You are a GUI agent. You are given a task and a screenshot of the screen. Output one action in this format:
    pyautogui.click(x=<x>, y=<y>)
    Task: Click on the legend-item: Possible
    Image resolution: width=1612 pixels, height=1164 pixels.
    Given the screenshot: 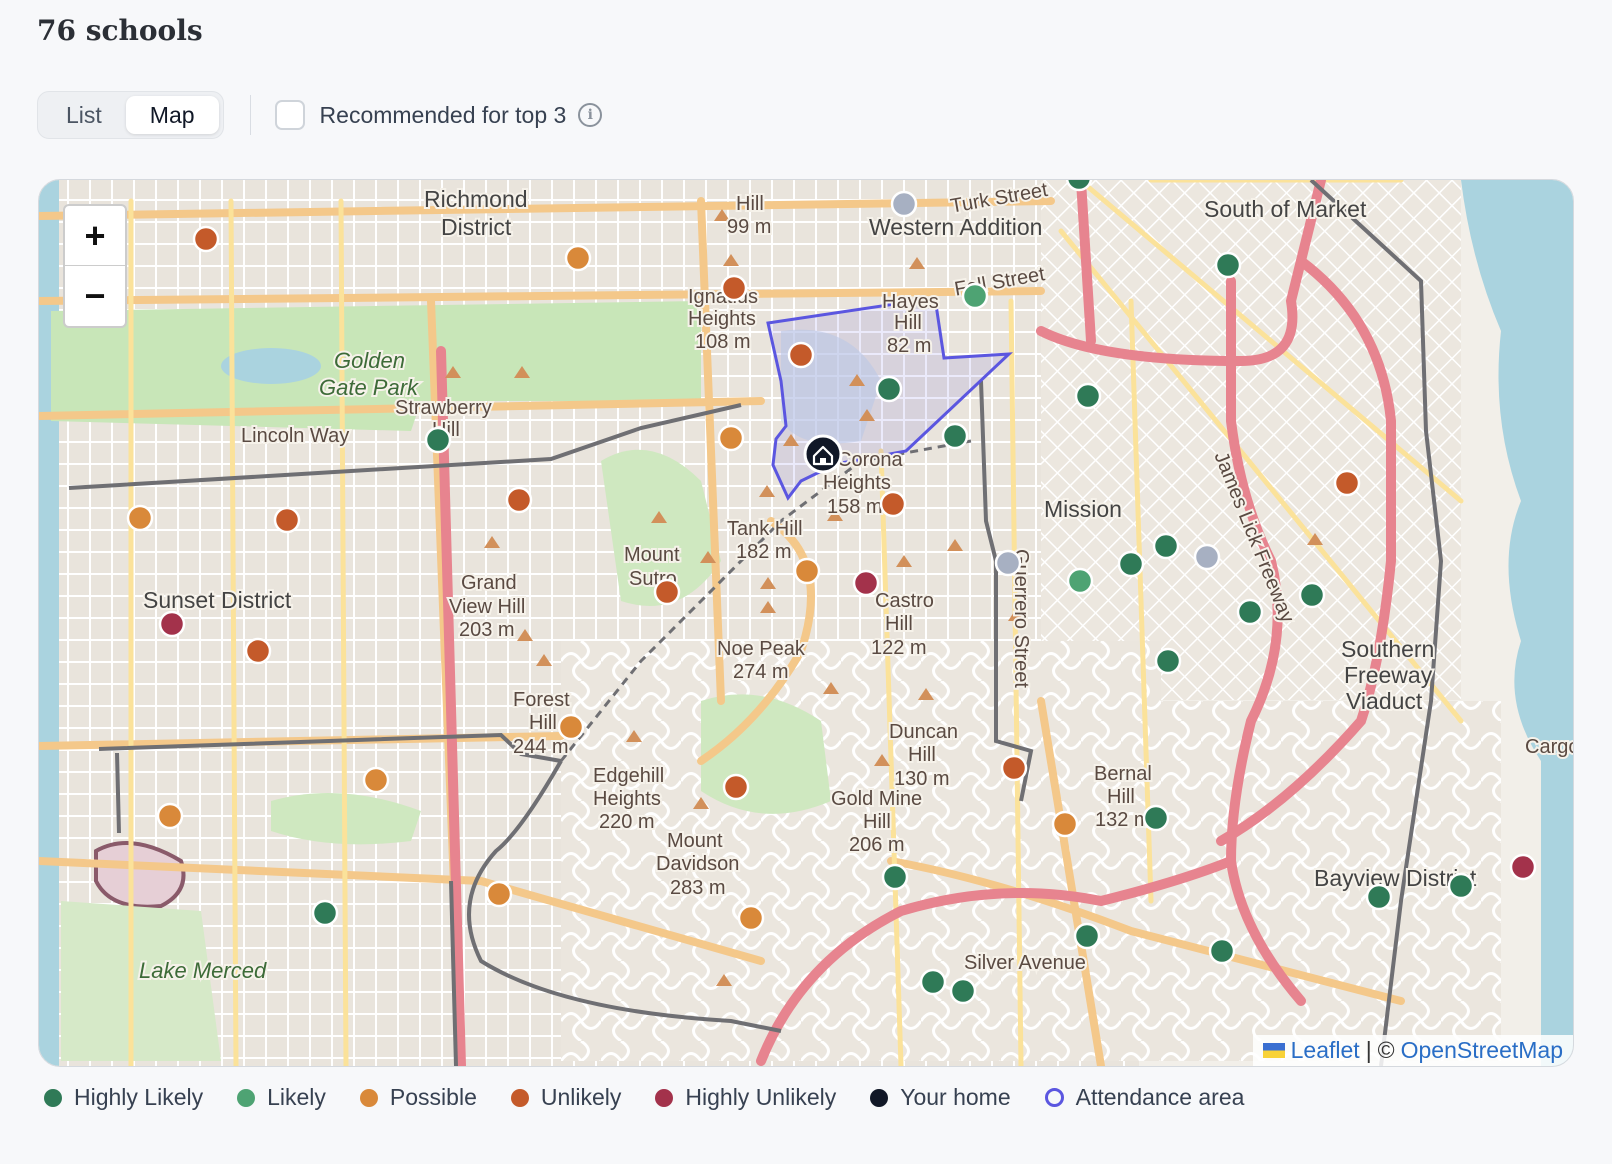 What is the action you would take?
    pyautogui.click(x=418, y=1097)
    